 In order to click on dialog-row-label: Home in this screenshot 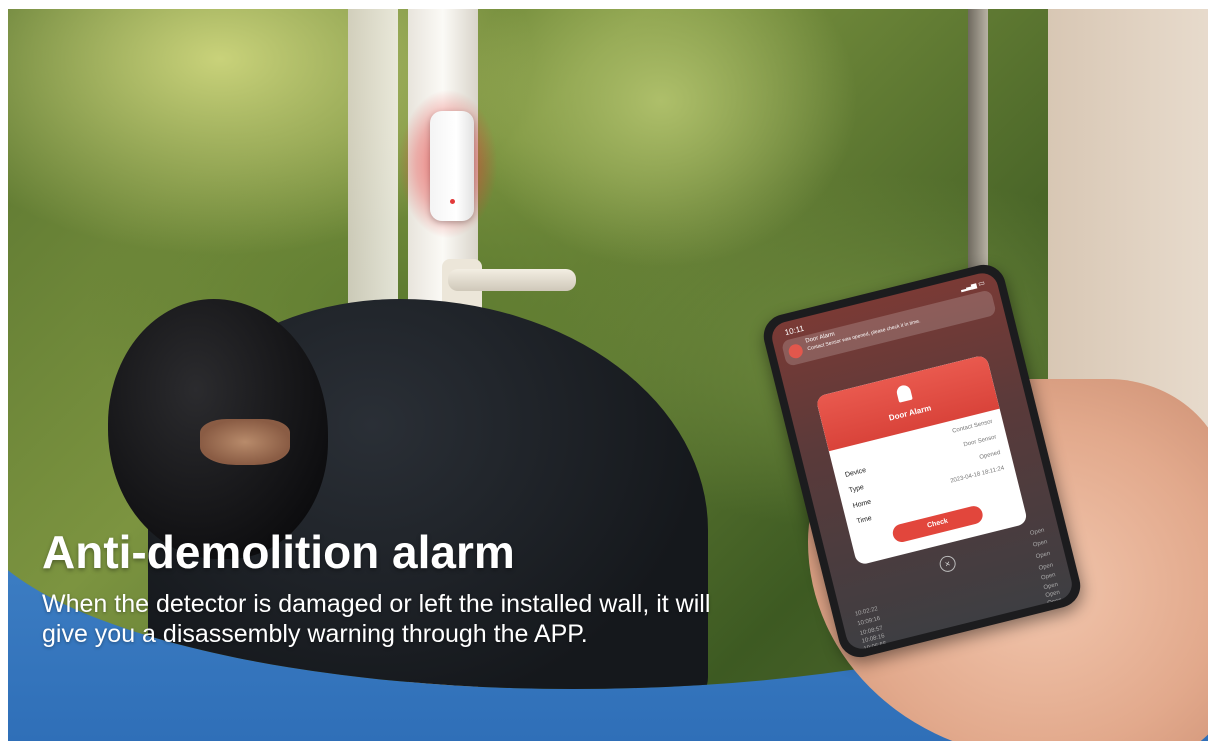, I will do `click(862, 504)`.